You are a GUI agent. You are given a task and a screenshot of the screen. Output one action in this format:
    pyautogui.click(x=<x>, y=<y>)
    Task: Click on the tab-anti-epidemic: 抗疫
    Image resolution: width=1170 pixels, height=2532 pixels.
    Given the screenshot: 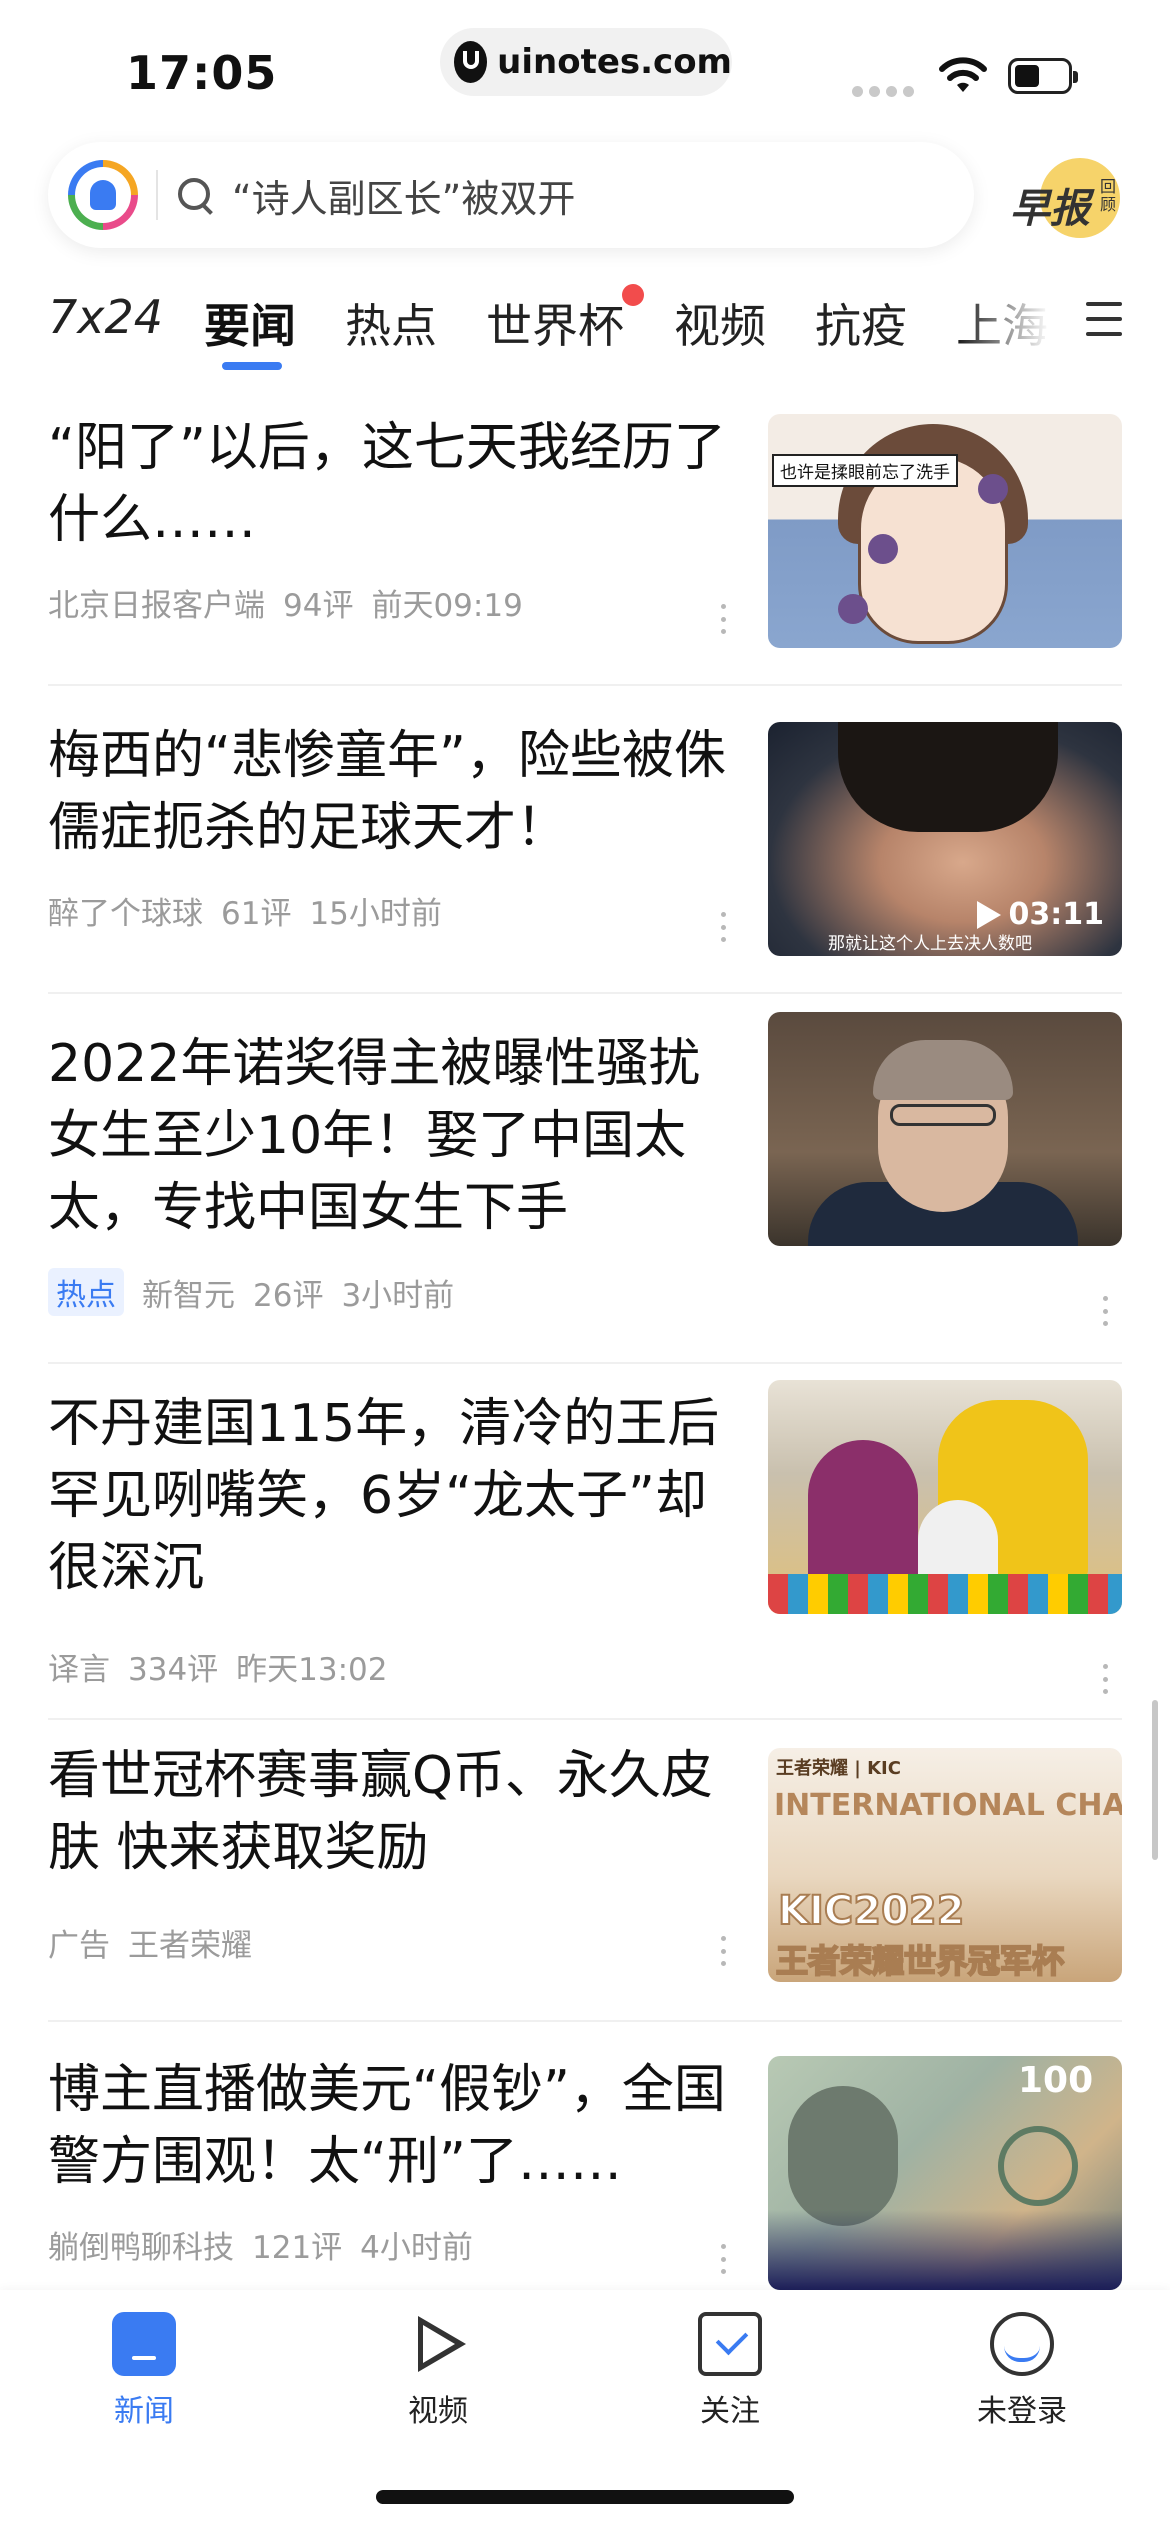 What is the action you would take?
    pyautogui.click(x=861, y=323)
    